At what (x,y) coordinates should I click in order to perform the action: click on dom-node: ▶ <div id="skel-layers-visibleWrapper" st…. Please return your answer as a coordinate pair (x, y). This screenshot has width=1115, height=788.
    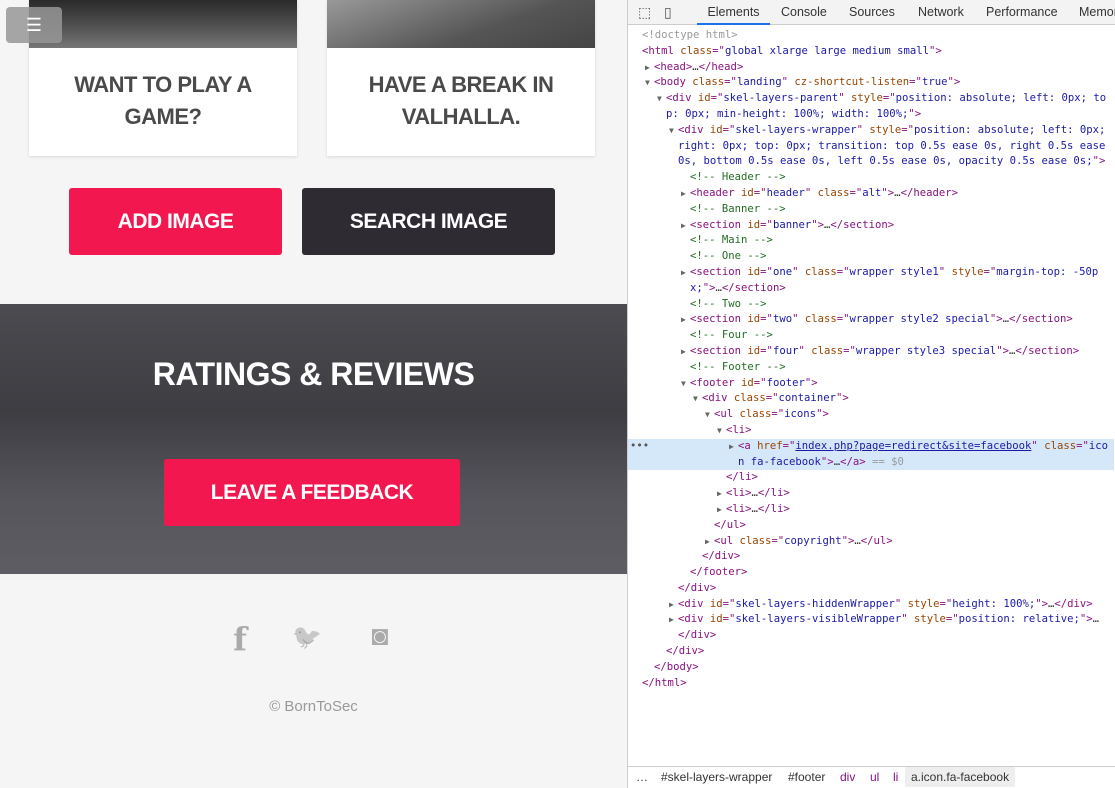
    Looking at the image, I should click on (871, 628).